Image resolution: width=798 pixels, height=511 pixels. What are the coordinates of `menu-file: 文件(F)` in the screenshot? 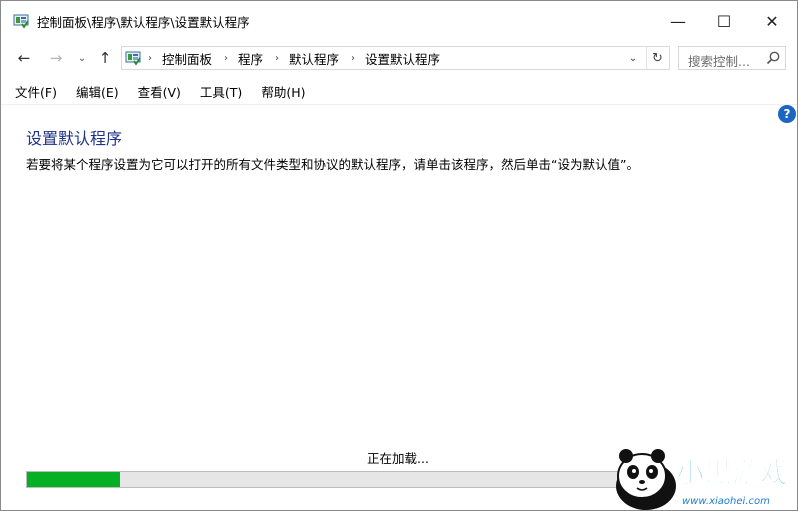 It's located at (36, 91).